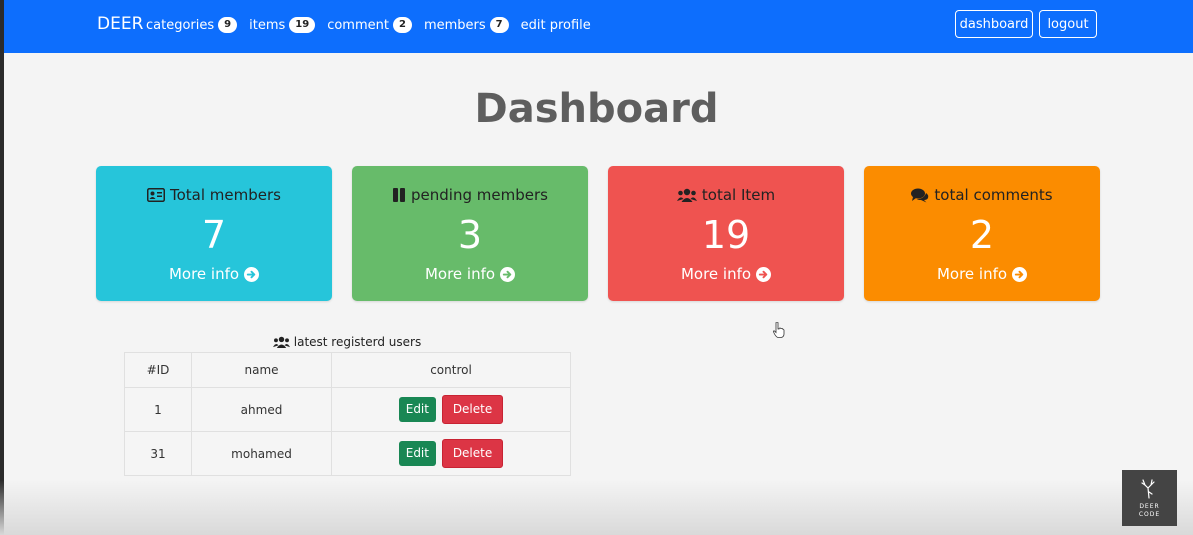 Image resolution: width=1193 pixels, height=535 pixels. I want to click on stat-card-pending-members: pending members 3 More info, so click(470, 233).